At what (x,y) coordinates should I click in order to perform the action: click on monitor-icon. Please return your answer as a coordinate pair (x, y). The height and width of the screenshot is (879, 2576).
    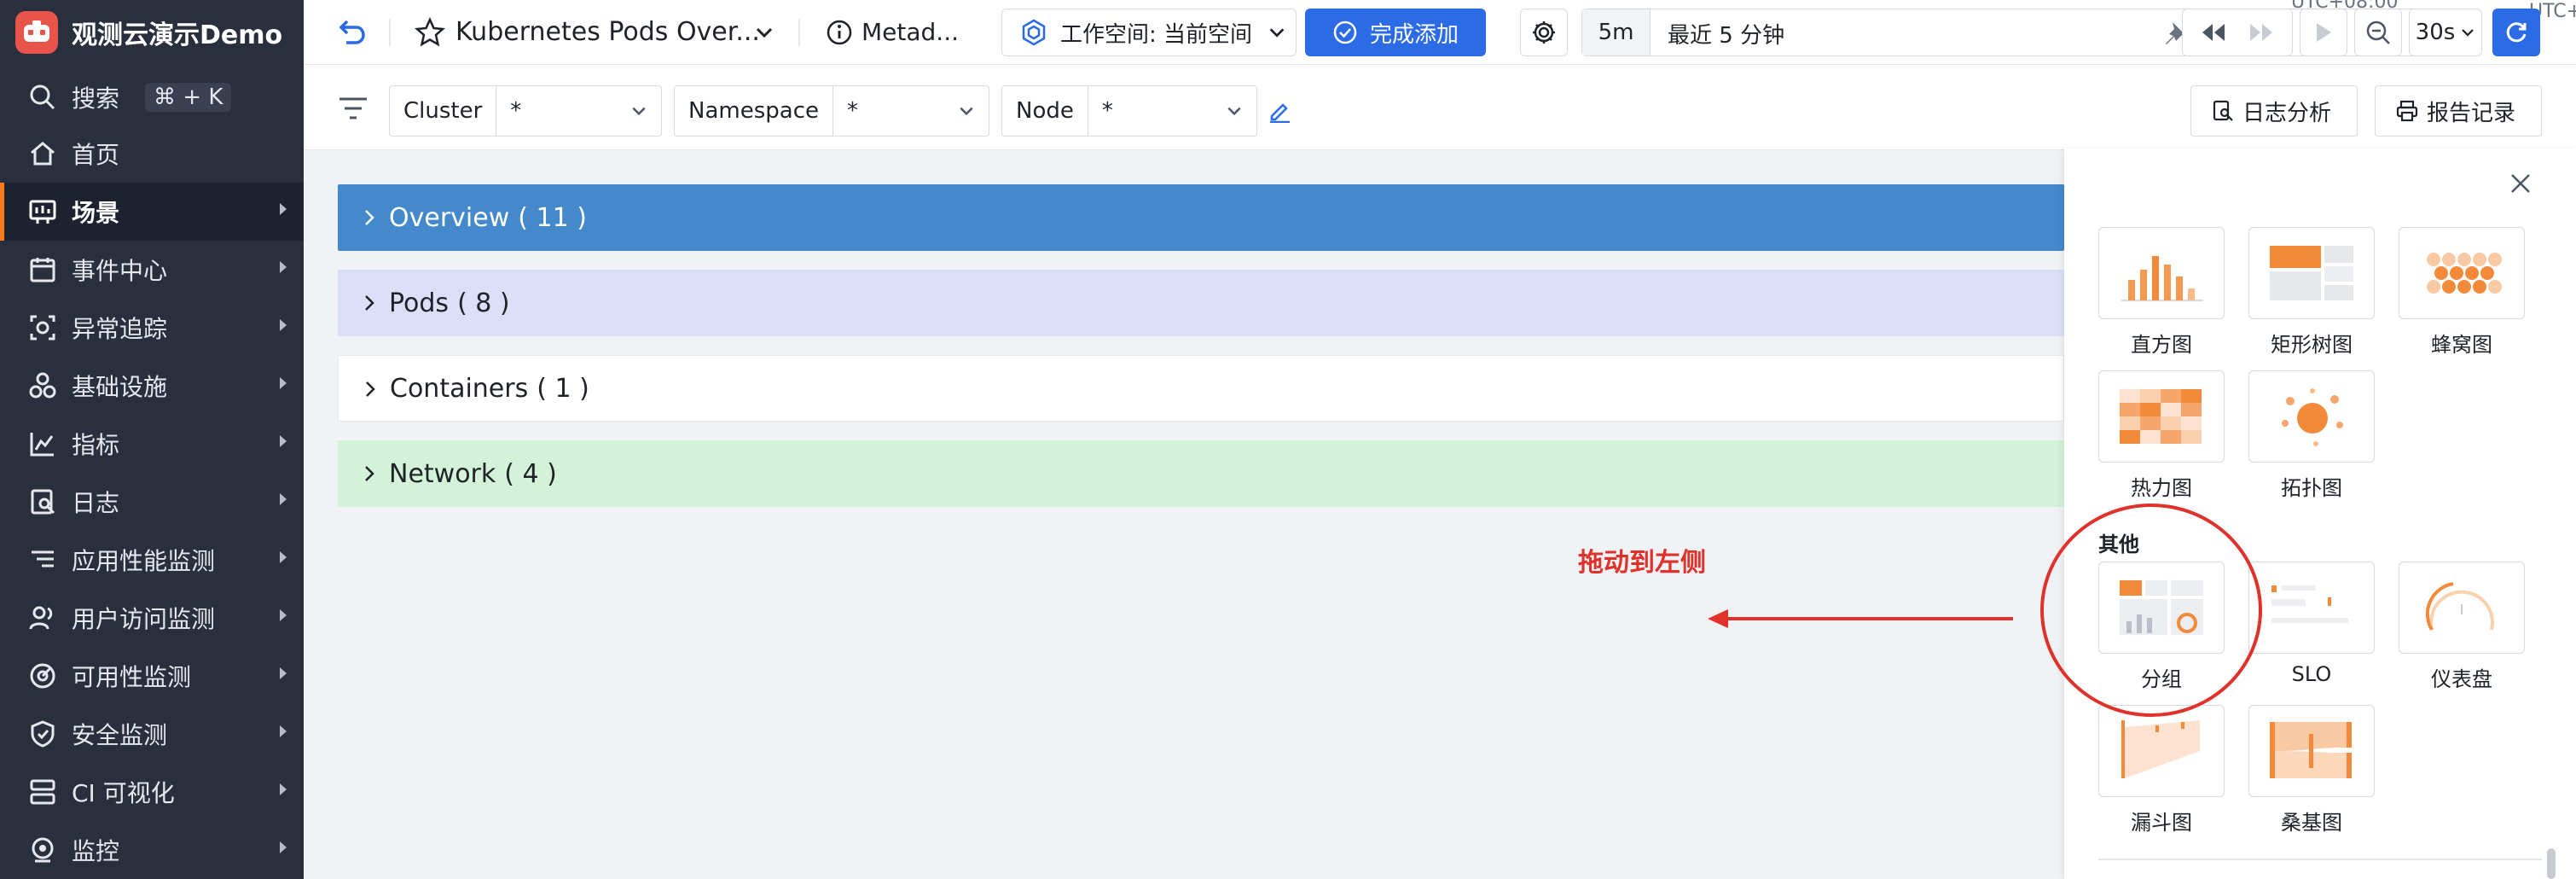
    Looking at the image, I should click on (43, 850).